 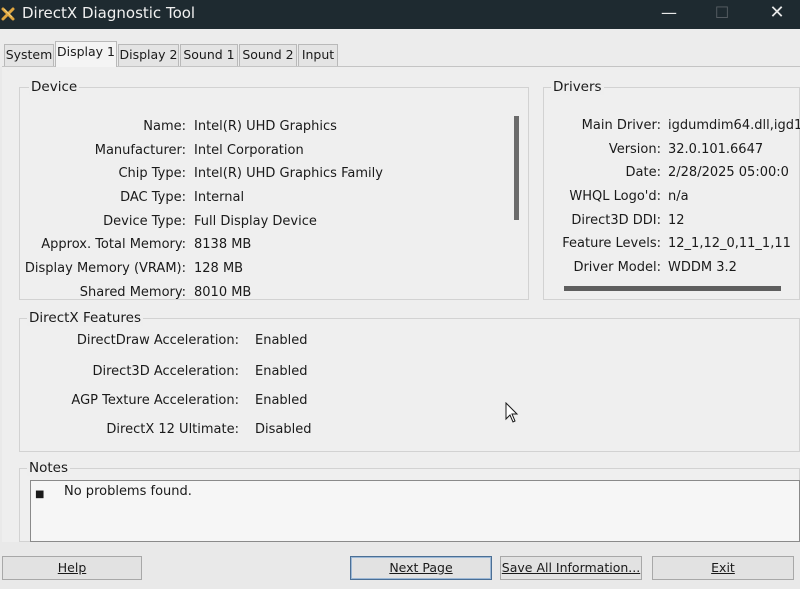 I want to click on feature-label-dx12-ultimate: DirectX 12 Ultimate:, so click(x=172, y=429).